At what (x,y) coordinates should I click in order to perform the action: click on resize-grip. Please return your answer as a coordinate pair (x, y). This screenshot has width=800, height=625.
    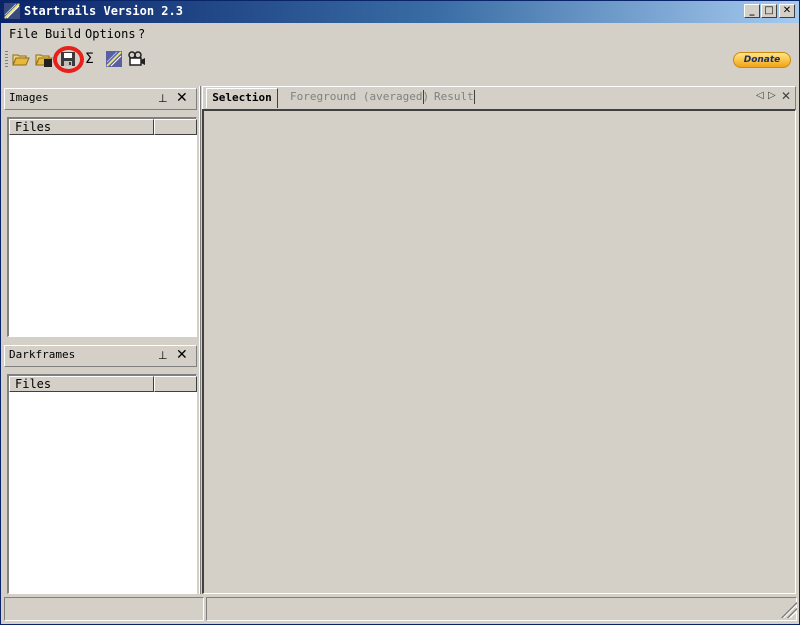
    Looking at the image, I should click on (788, 609).